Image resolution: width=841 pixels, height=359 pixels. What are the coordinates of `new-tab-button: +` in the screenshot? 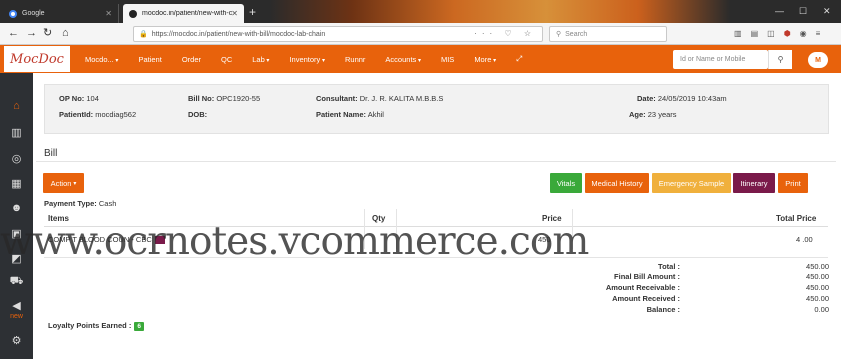 It's located at (252, 12).